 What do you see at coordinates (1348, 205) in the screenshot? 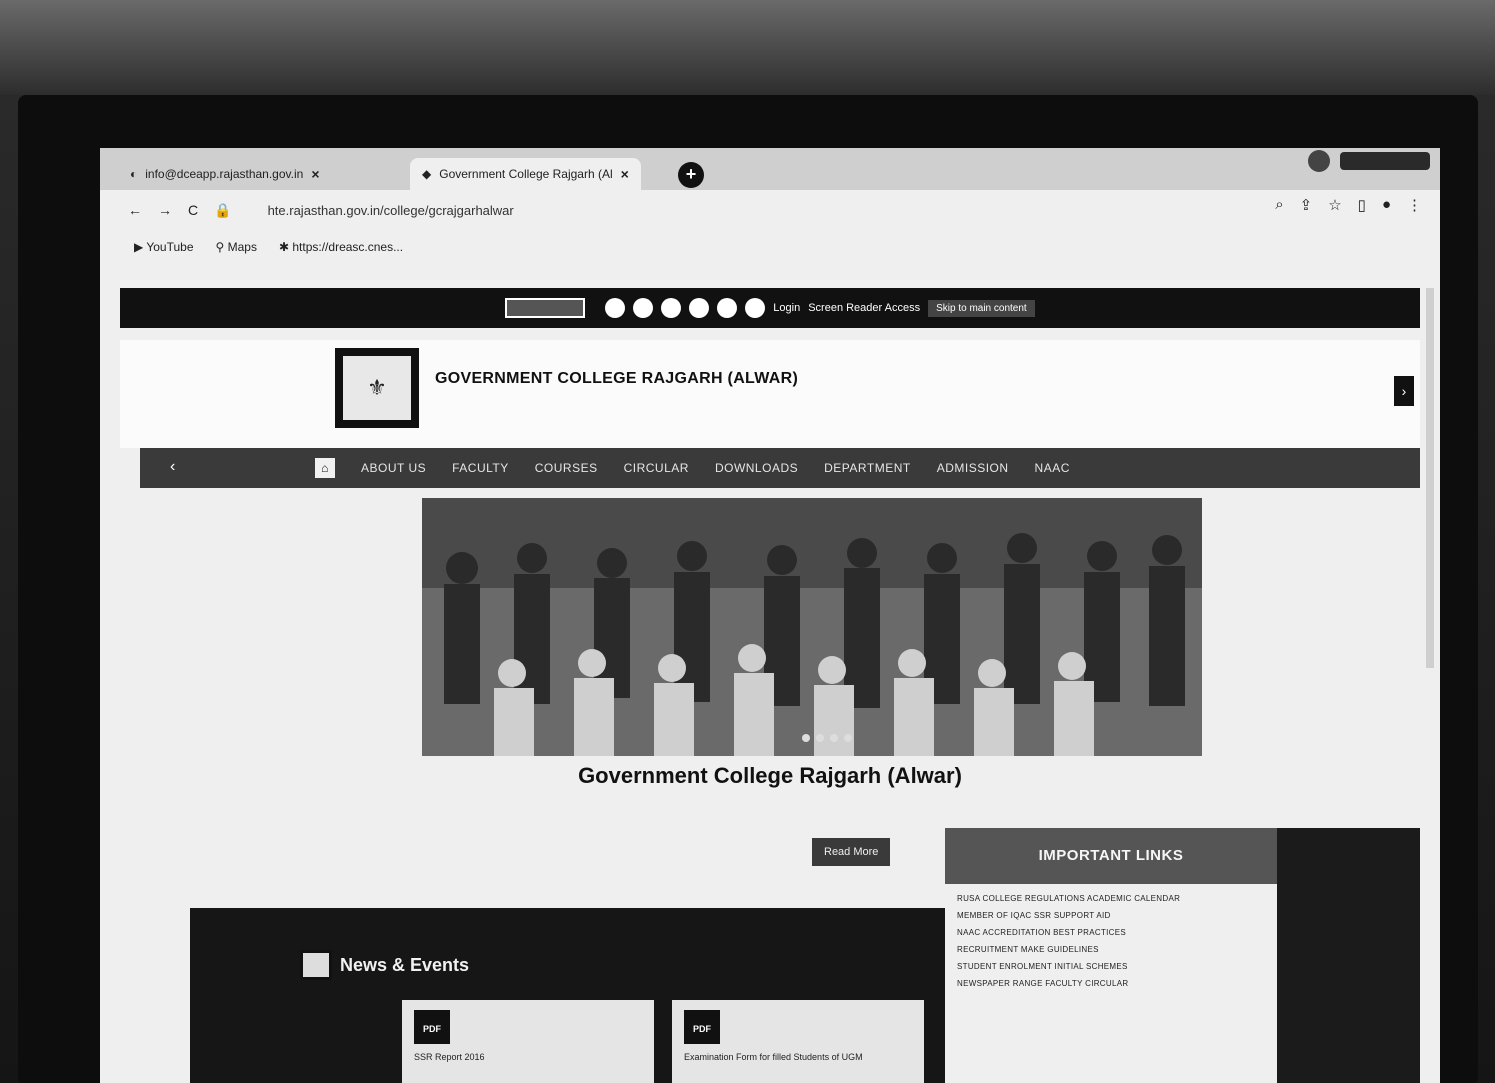
I see `browser-toolbar: ⌕ ⇪ ☆ ▯ ● ⋮` at bounding box center [1348, 205].